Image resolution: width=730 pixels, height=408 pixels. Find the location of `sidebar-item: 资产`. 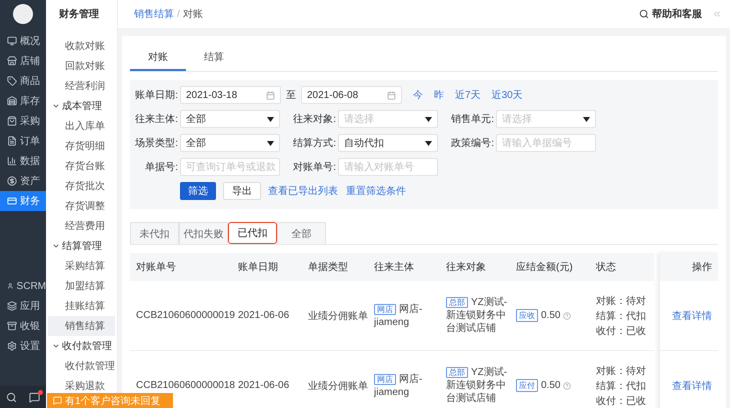

sidebar-item: 资产 is located at coordinates (23, 181).